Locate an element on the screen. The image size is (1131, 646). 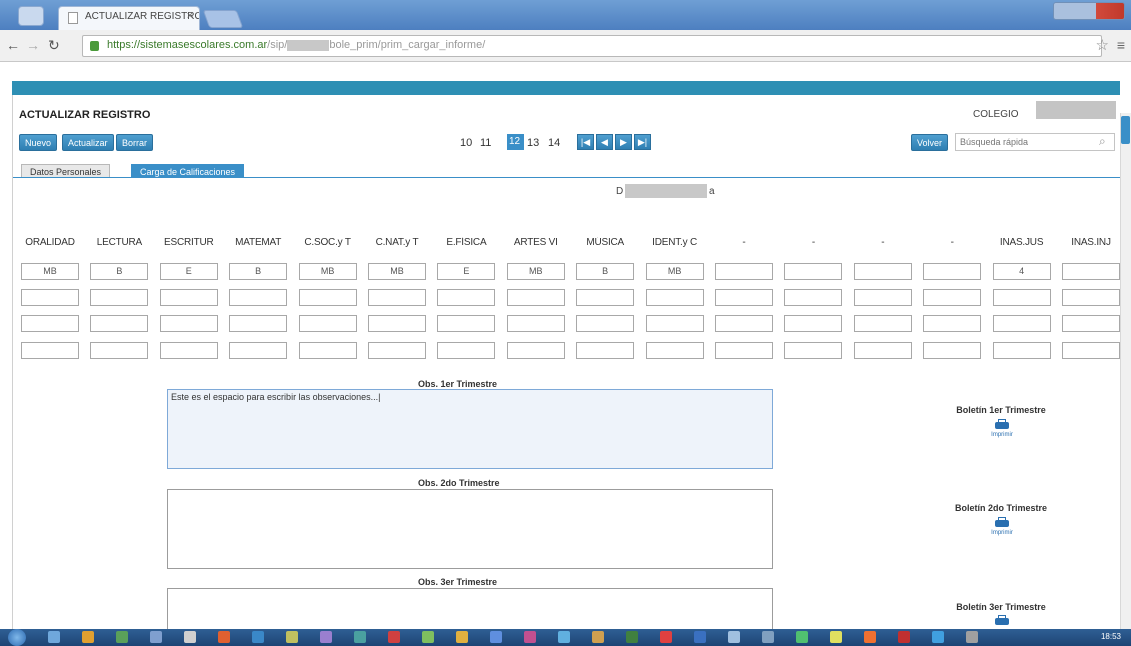
close-icon: × is located at coordinates (190, 16).